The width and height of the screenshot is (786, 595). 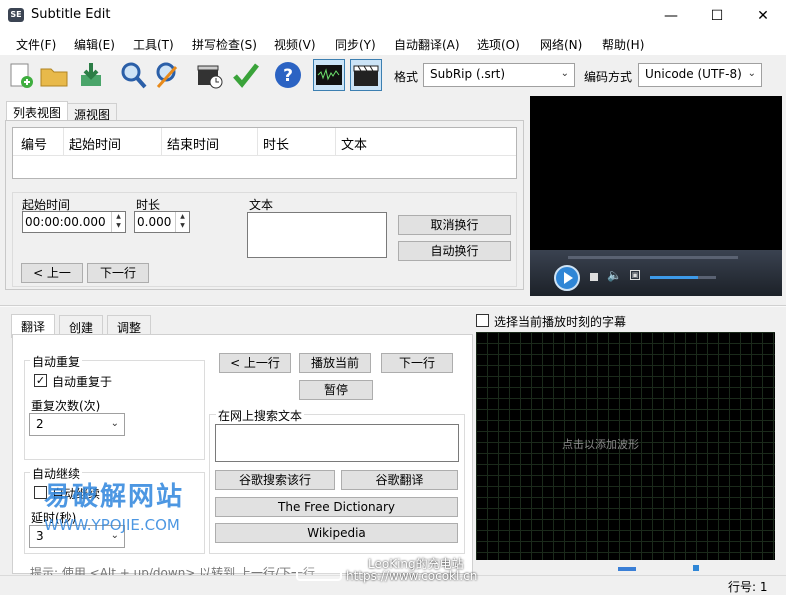 I want to click on search-icon, so click(x=133, y=75).